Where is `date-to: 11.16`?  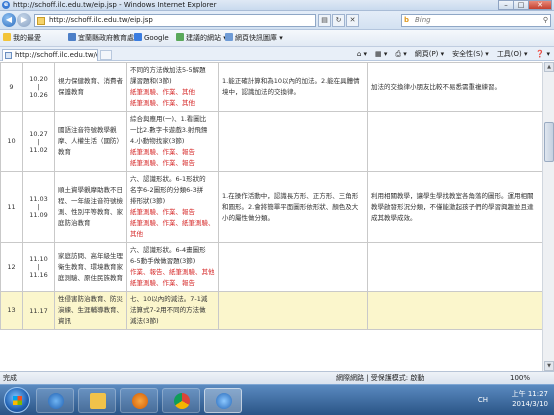
date-to: 11.16 is located at coordinates (38, 275).